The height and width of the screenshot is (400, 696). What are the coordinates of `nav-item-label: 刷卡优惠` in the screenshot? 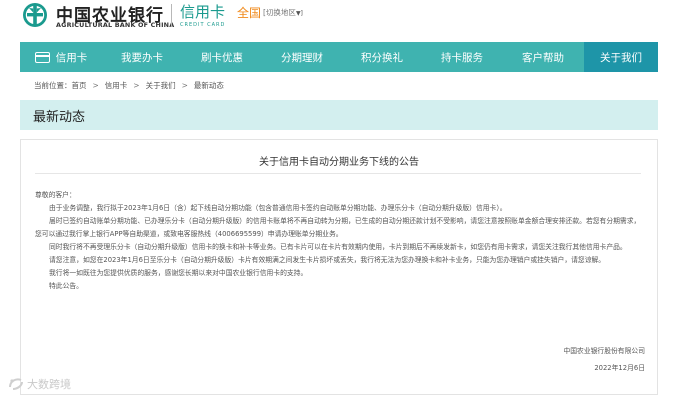 It's located at (222, 57).